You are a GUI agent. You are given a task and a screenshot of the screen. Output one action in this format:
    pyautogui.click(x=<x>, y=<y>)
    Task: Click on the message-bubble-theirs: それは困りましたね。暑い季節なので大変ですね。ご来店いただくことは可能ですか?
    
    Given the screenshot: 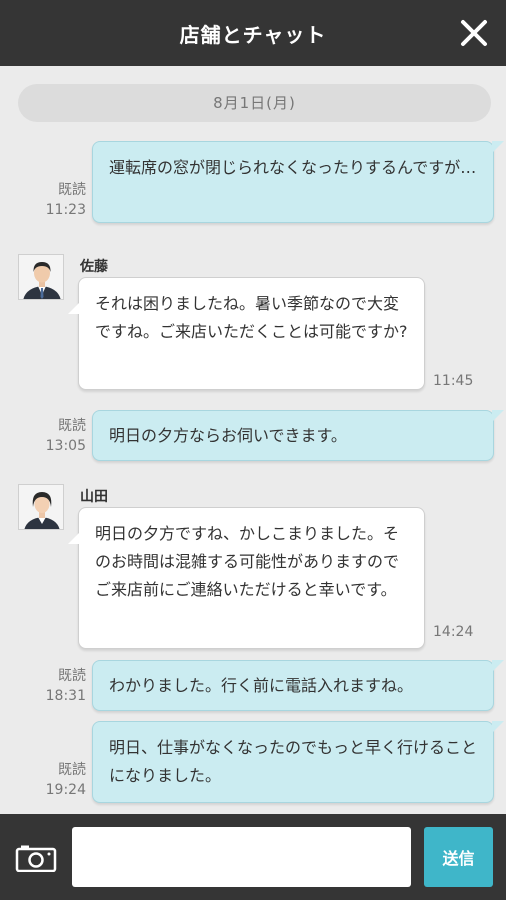 What is the action you would take?
    pyautogui.click(x=246, y=333)
    